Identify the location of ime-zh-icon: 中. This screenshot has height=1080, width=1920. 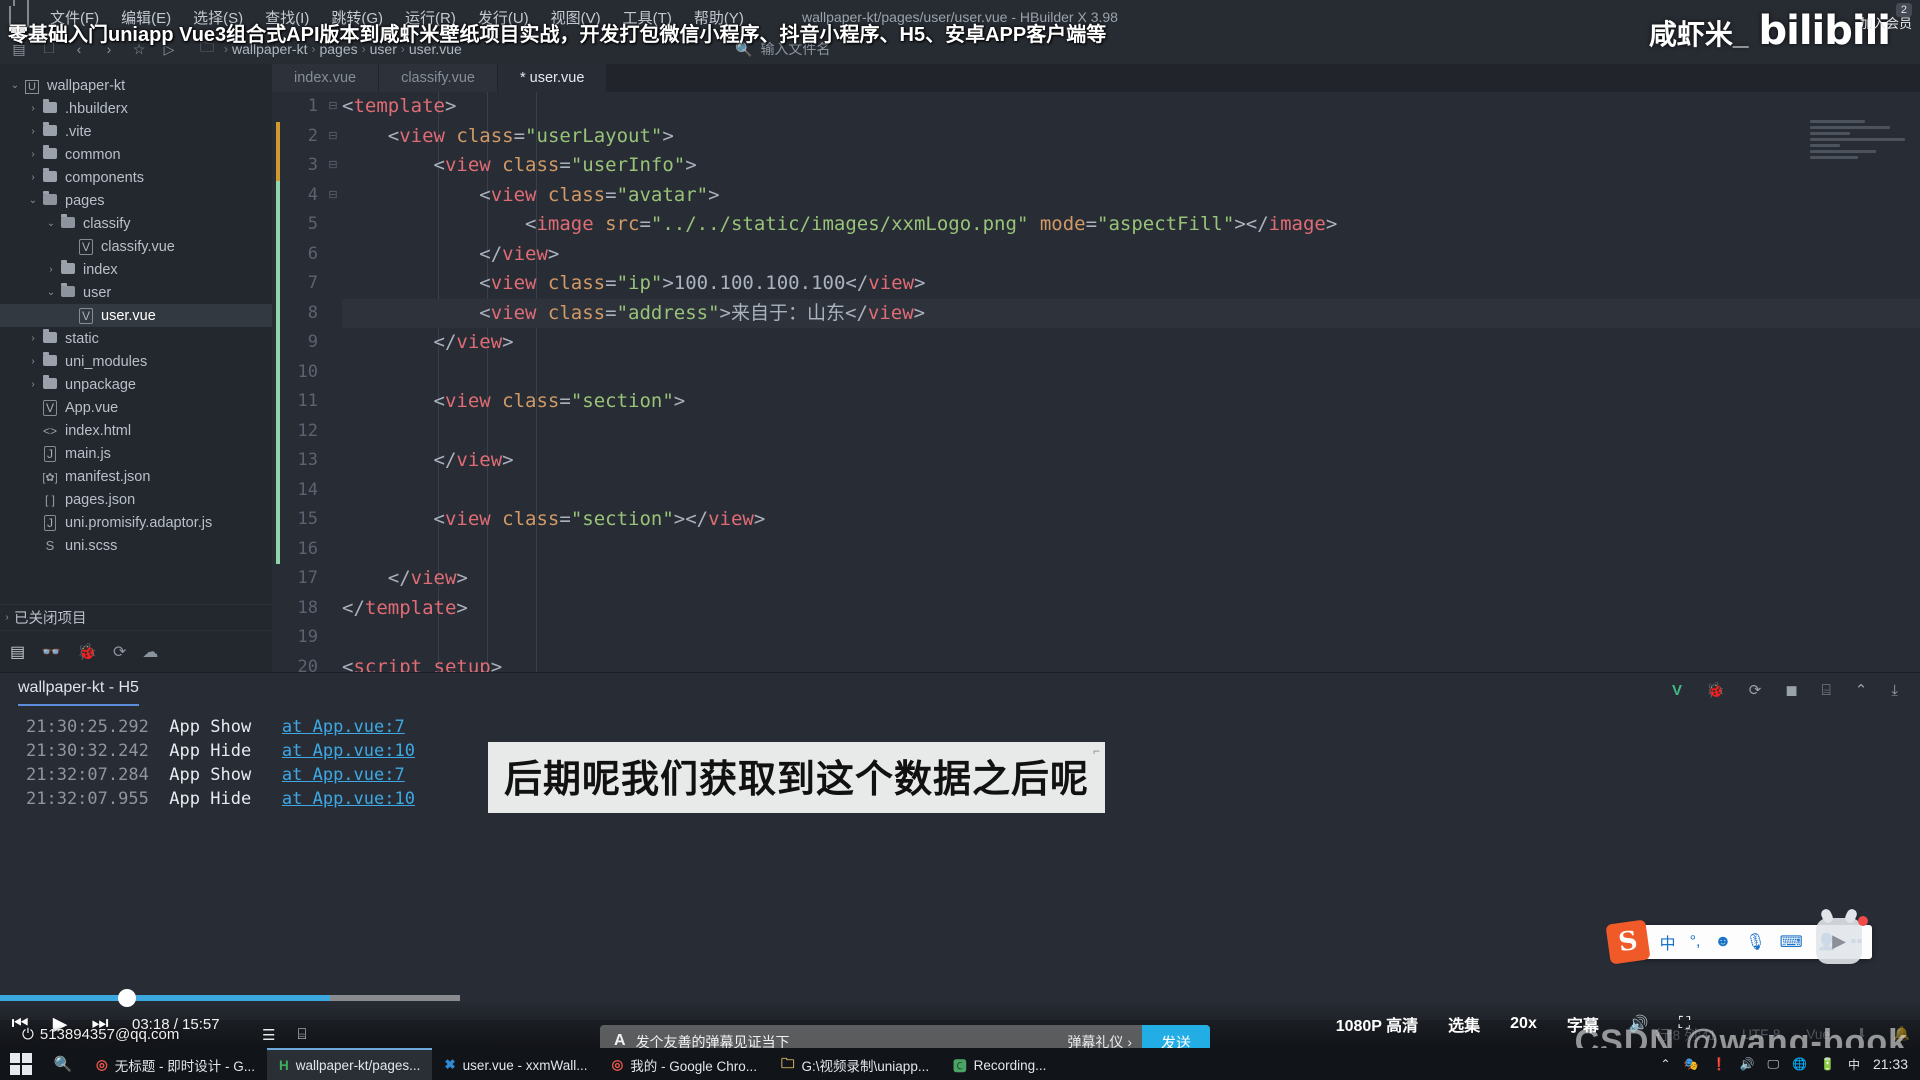
(1854, 1064).